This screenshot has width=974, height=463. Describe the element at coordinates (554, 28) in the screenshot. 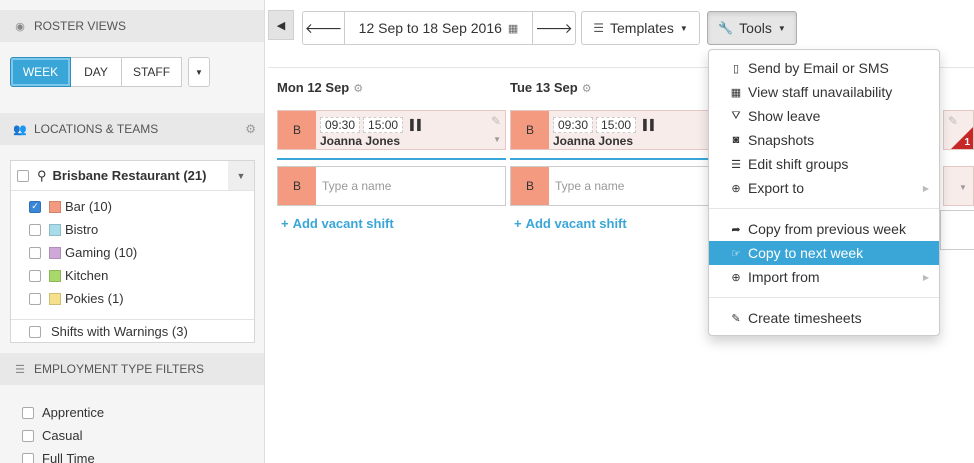

I see `next-week-button: 🡒` at that location.